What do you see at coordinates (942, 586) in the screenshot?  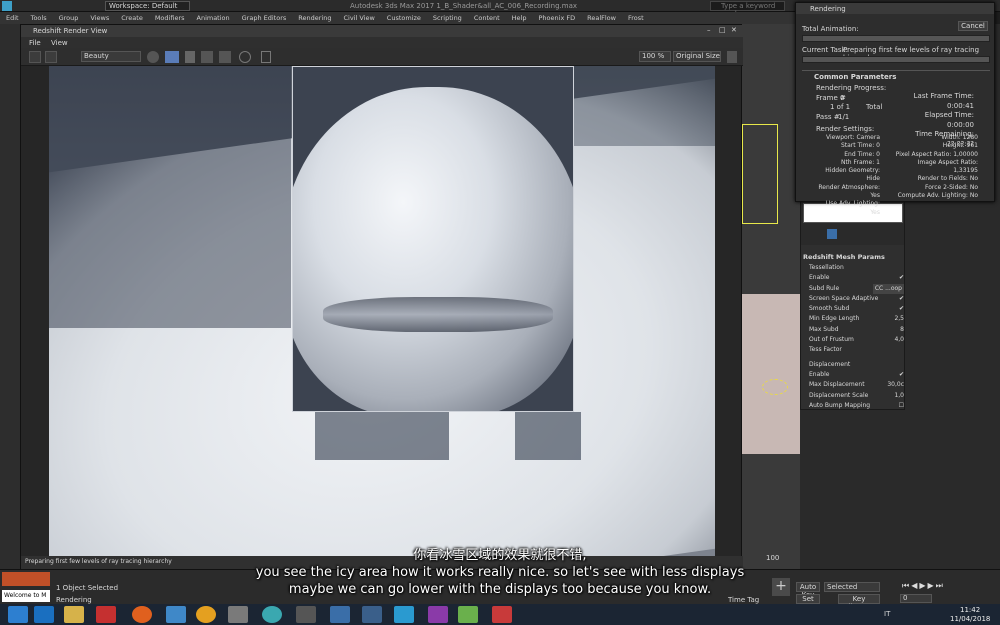 I see `playback-controls: ⏮◀▶▶⏭` at bounding box center [942, 586].